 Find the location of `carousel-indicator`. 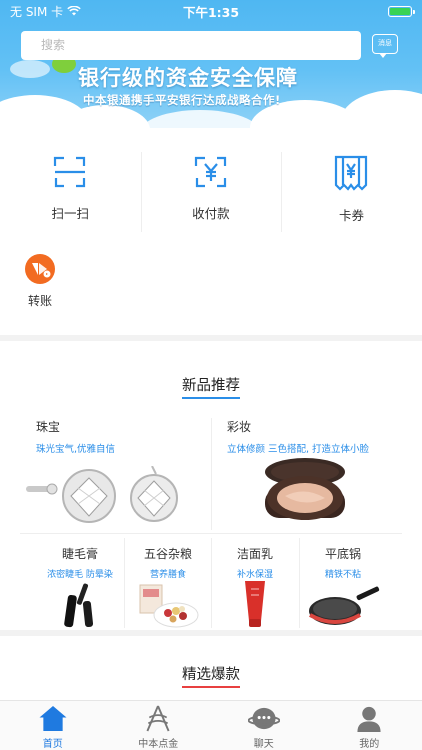

carousel-indicator is located at coordinates (211, 139).